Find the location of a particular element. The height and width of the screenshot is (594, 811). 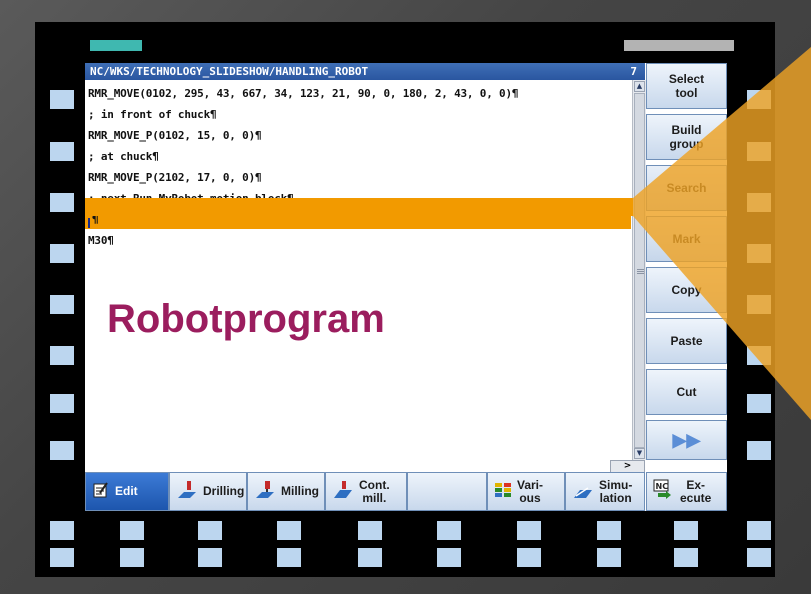

status-led-left is located at coordinates (116, 45).